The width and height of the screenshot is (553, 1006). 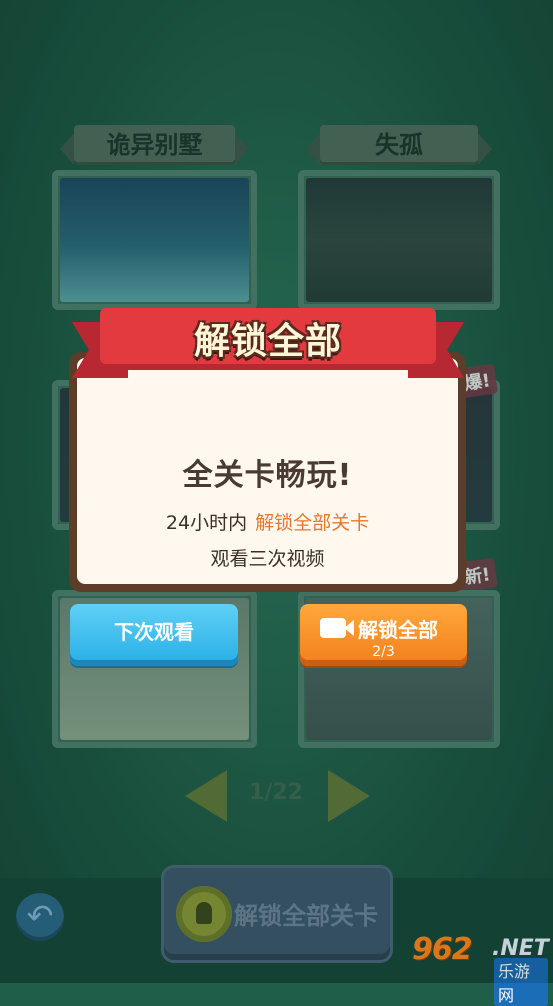 What do you see at coordinates (267, 559) in the screenshot?
I see `dialog-line-2: 观看三次视频` at bounding box center [267, 559].